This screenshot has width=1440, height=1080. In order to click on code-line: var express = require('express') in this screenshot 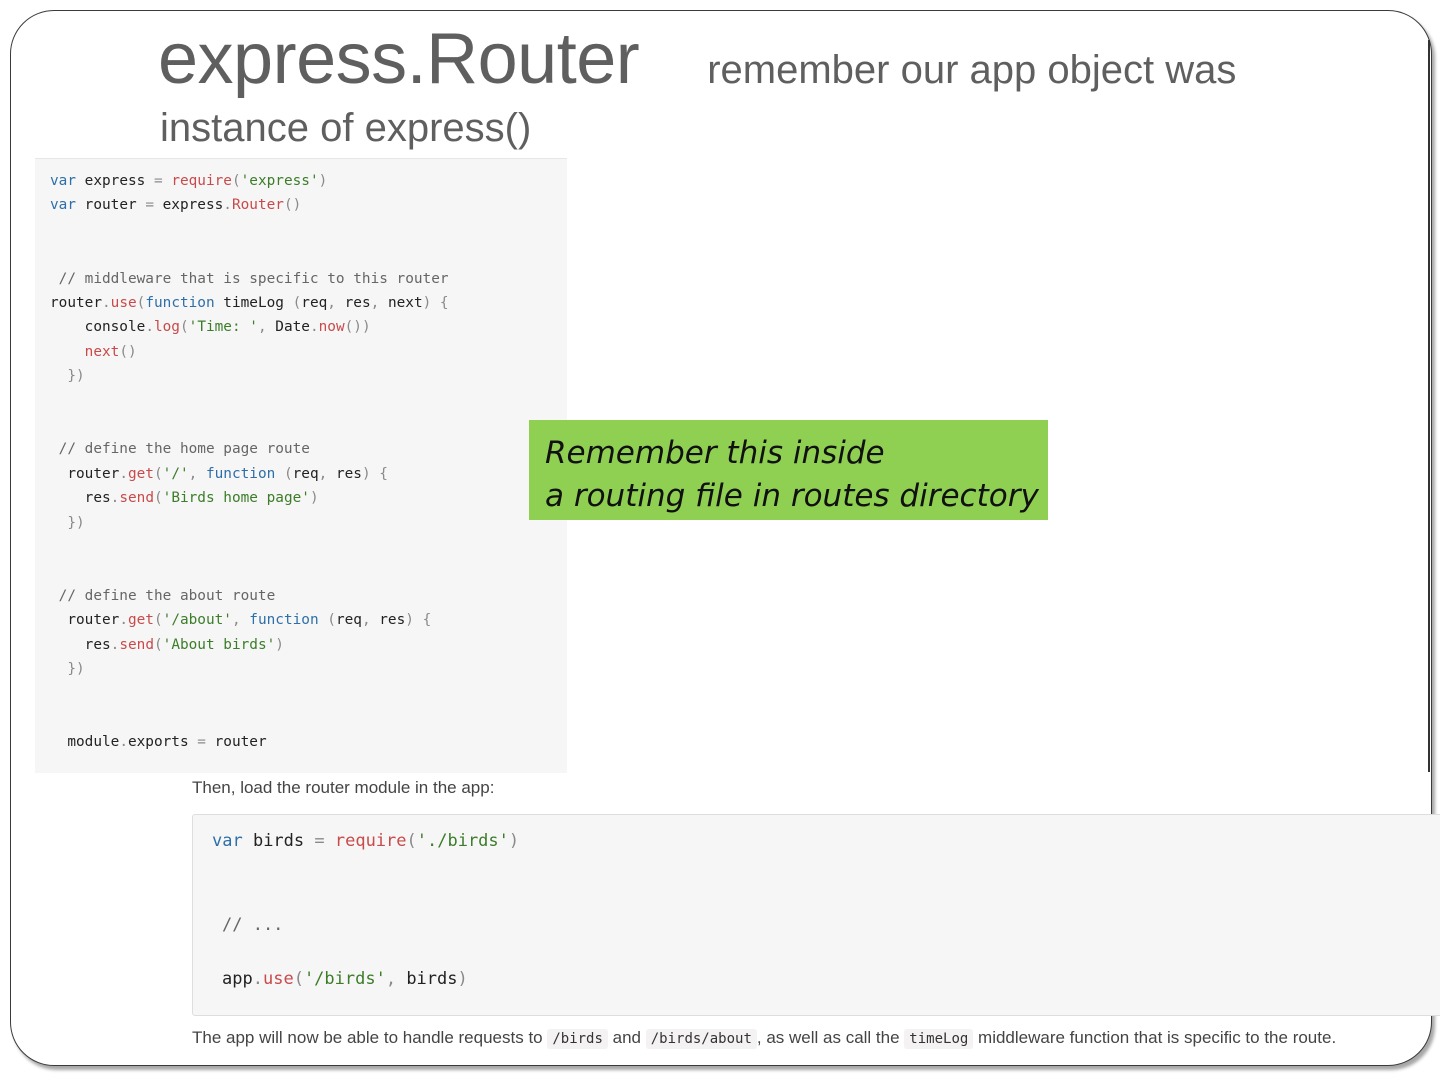, I will do `click(188, 181)`.